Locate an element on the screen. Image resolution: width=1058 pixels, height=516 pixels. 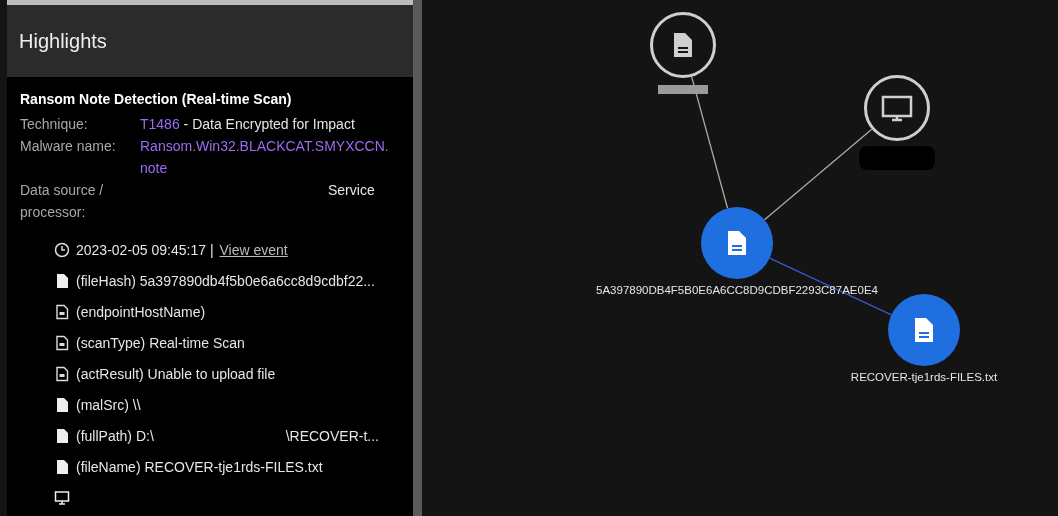
field-value: - Data Encrypted for Impact is located at coordinates (268, 124).